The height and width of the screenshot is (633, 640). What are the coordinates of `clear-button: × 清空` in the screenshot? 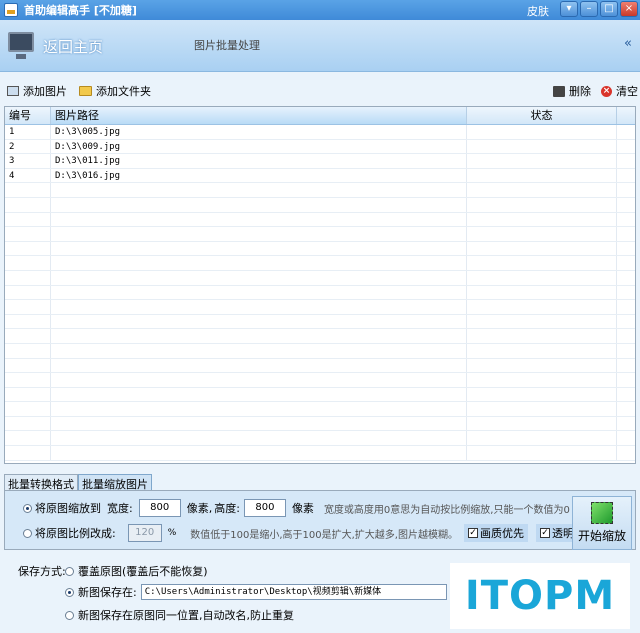 It's located at (619, 91).